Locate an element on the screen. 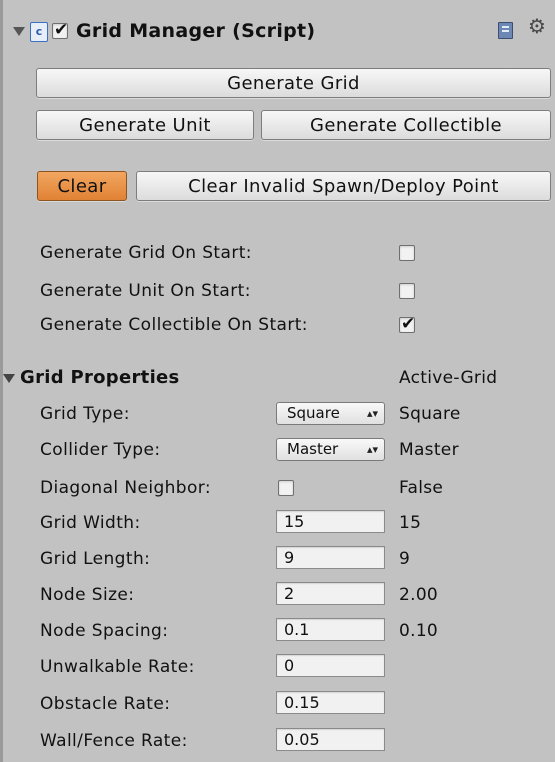 This screenshot has height=762, width=555. foldout-arrow-icon is located at coordinates (19, 31).